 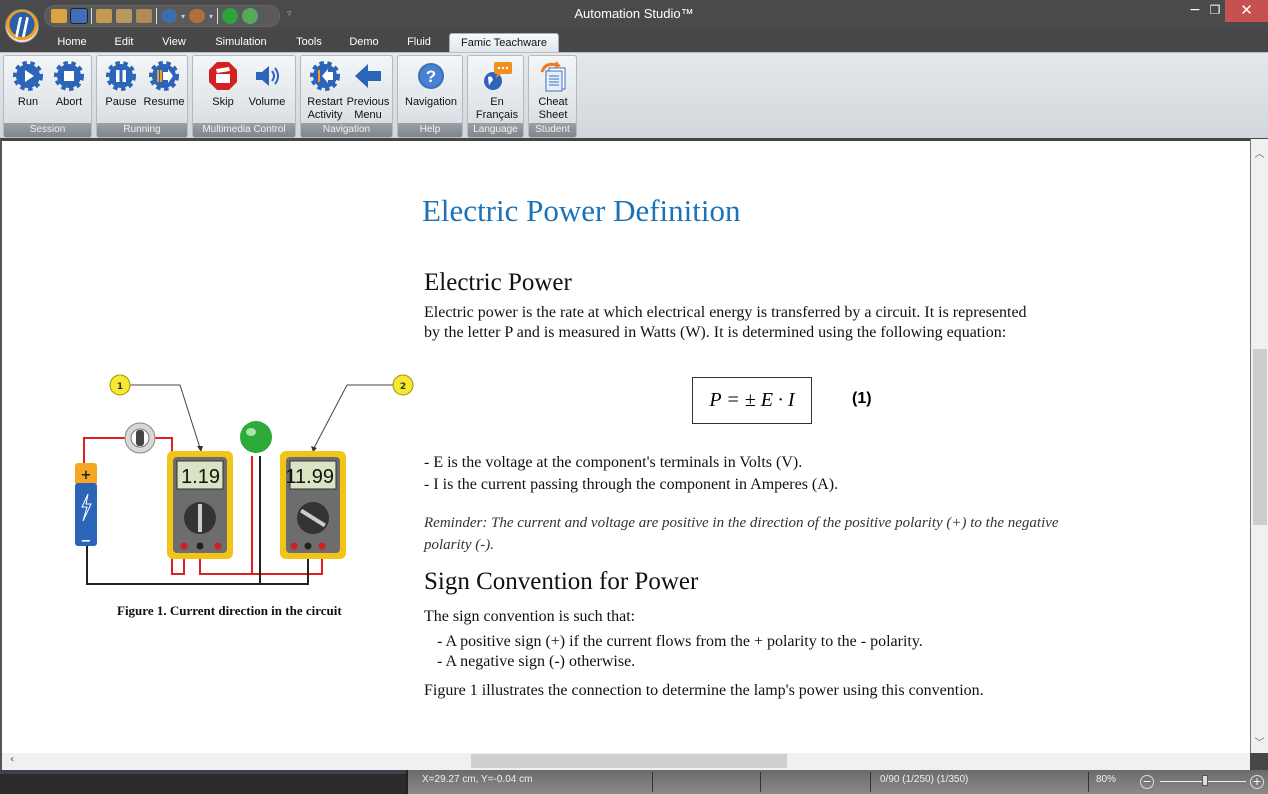 I want to click on zoom-slider-thumb, so click(x=1204, y=780).